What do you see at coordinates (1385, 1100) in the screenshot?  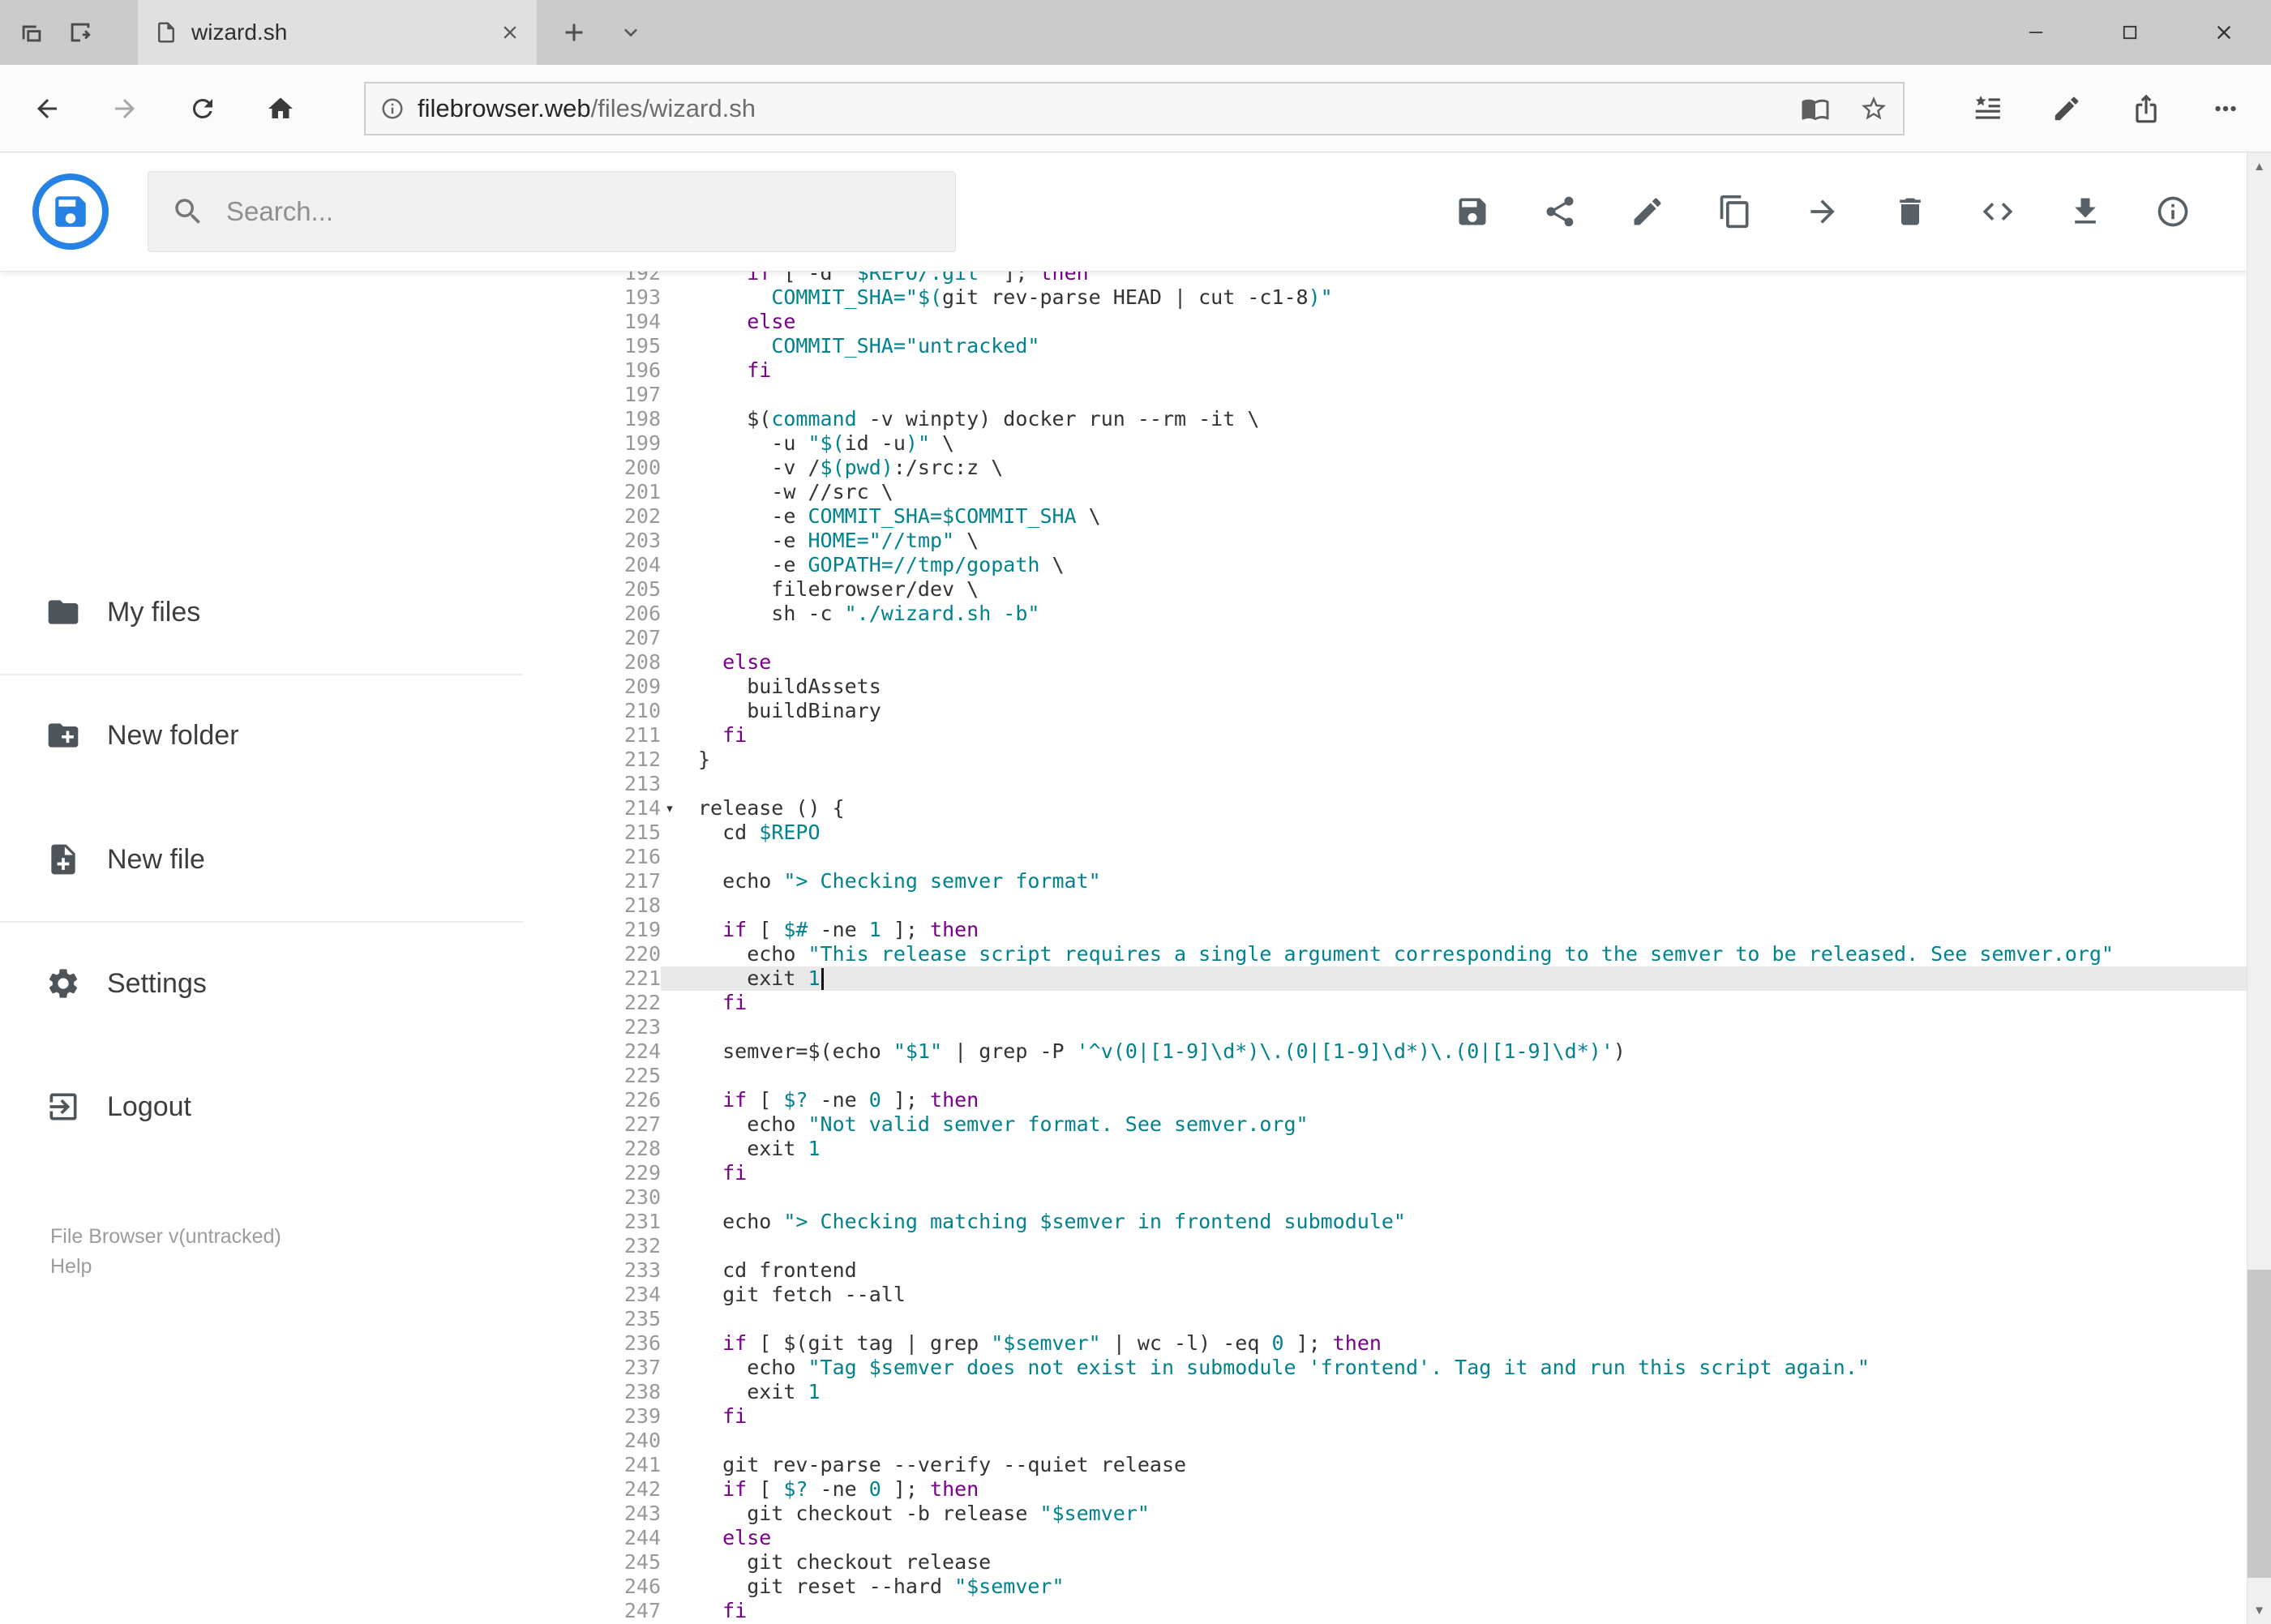 I see `code-line: 226 if [ $? -ne 0 ]; then` at bounding box center [1385, 1100].